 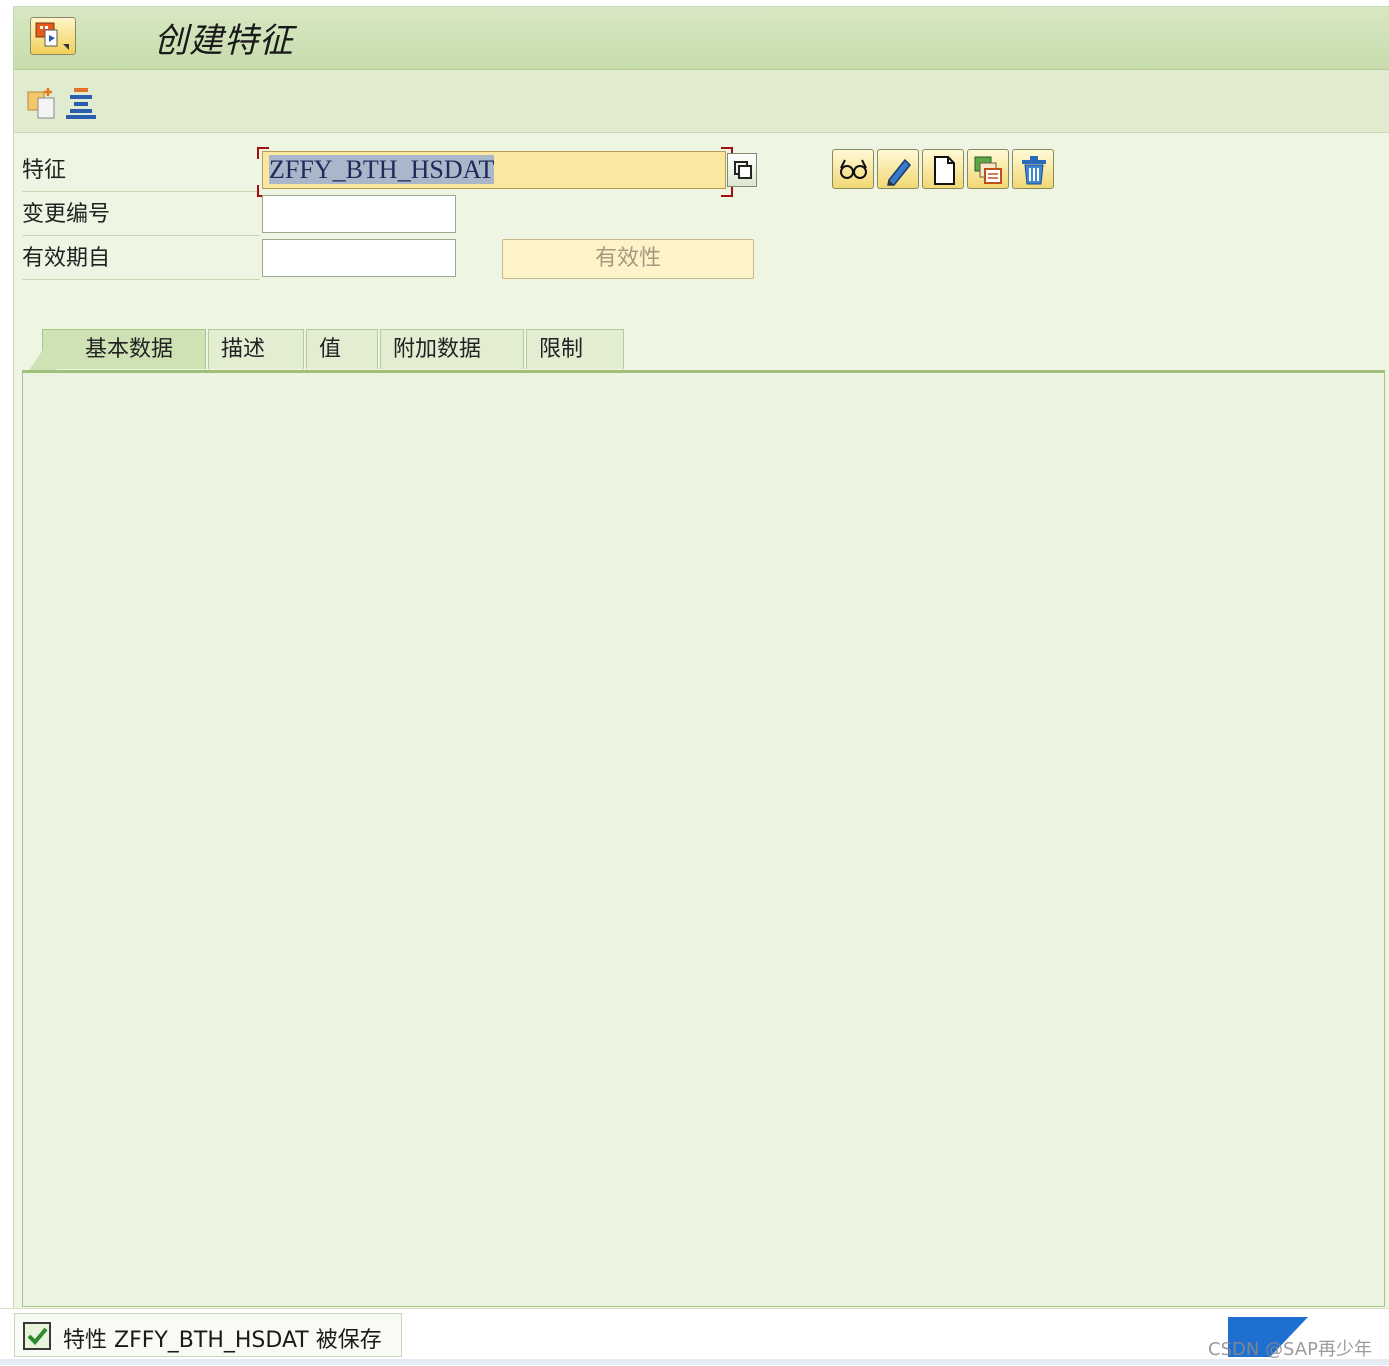 I want to click on change-number-input, so click(x=359, y=214).